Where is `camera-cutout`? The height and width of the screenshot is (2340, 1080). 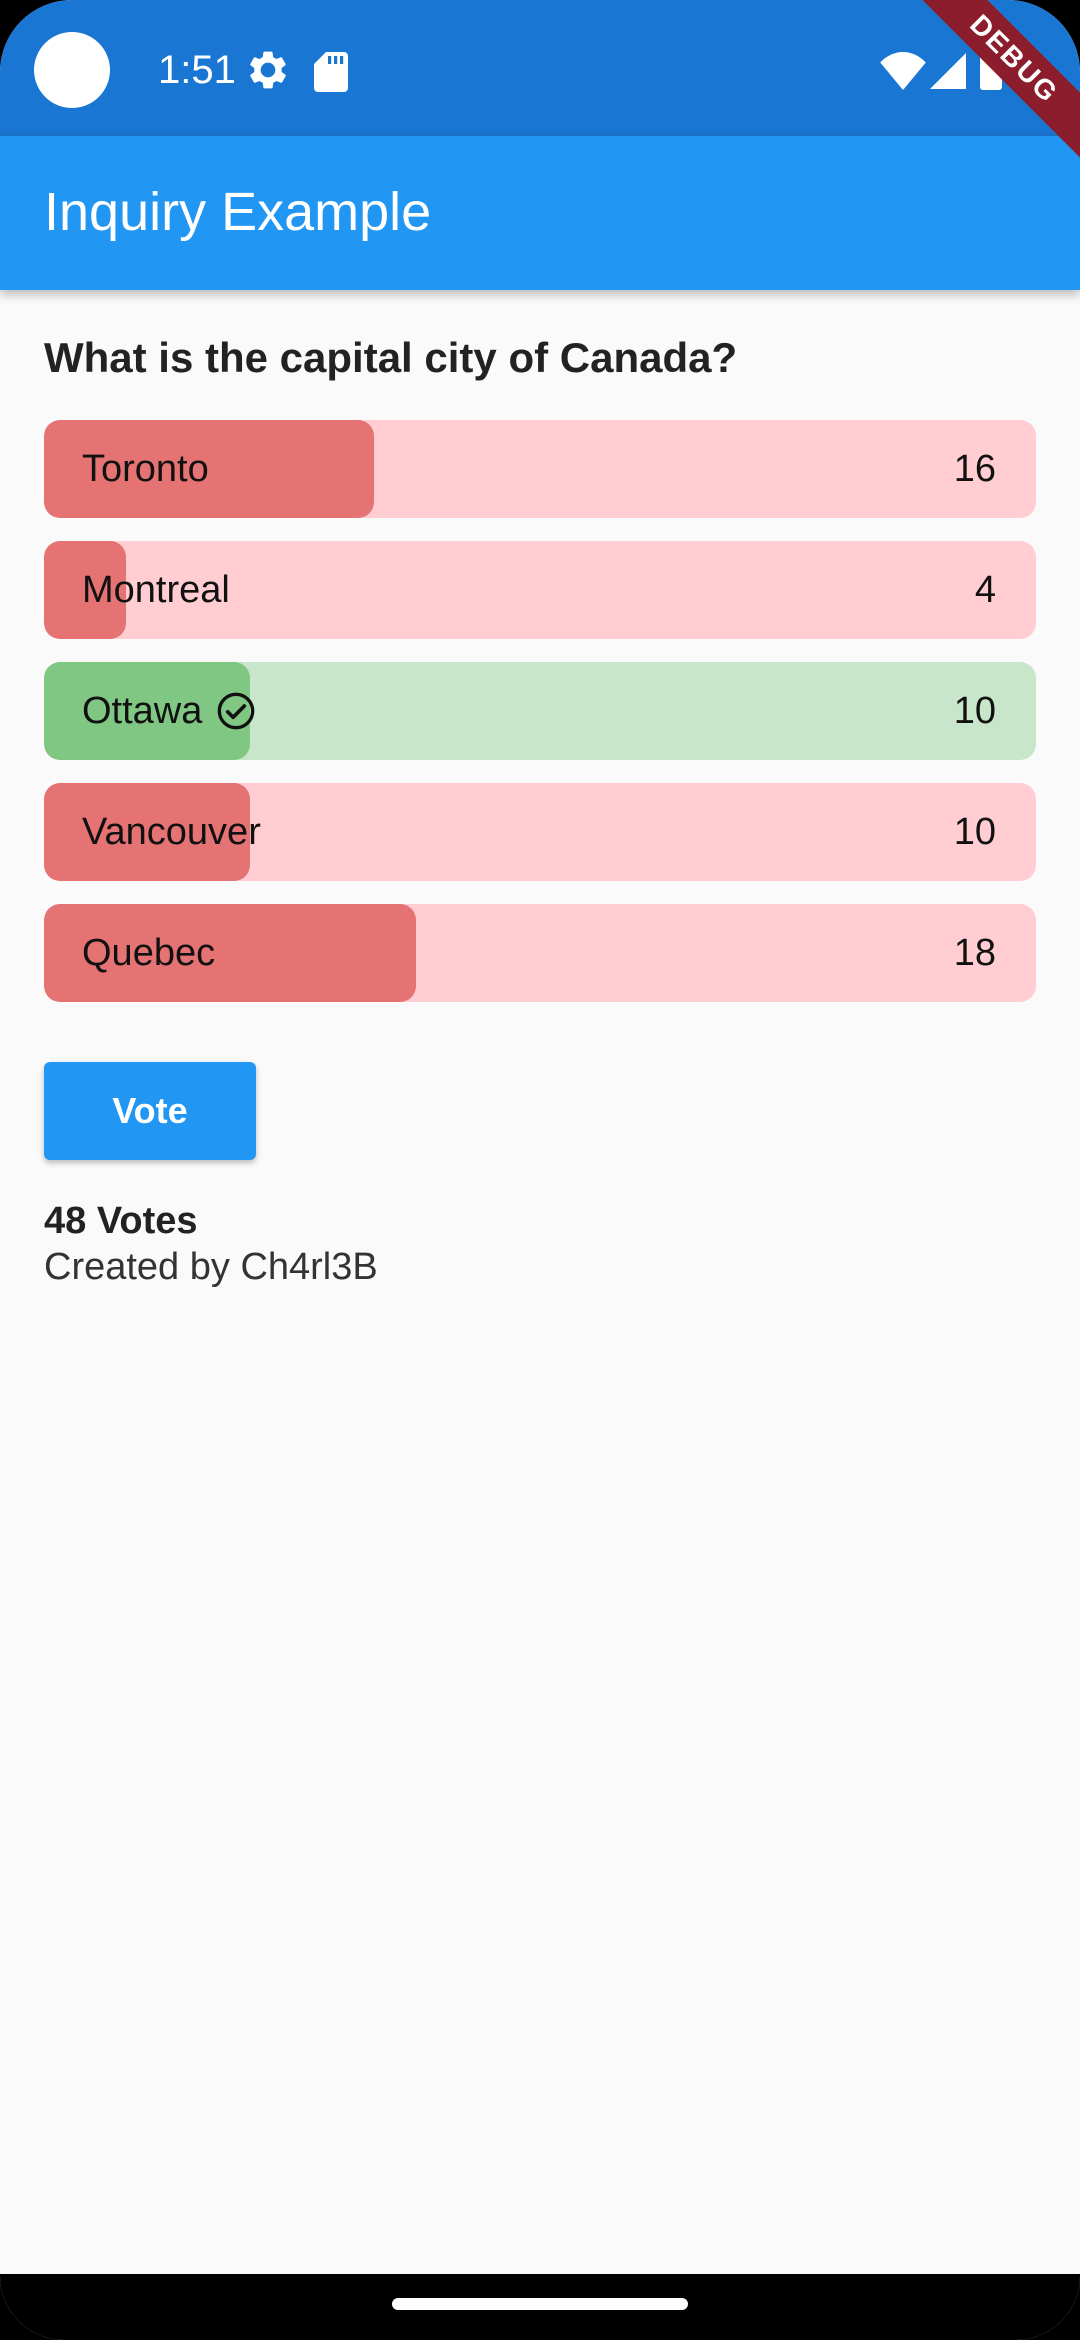 camera-cutout is located at coordinates (72, 70).